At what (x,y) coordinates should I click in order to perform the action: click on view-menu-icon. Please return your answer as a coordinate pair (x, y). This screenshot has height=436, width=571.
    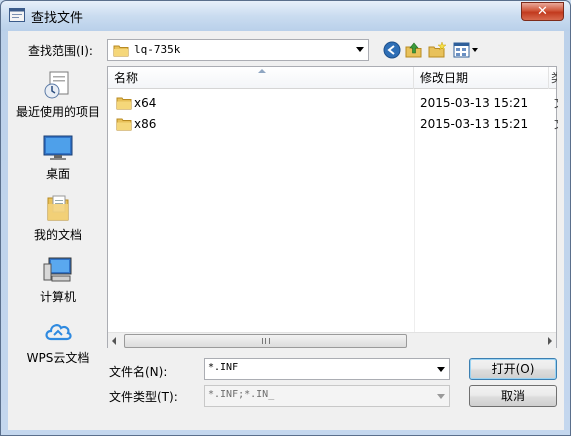
    Looking at the image, I should click on (467, 50).